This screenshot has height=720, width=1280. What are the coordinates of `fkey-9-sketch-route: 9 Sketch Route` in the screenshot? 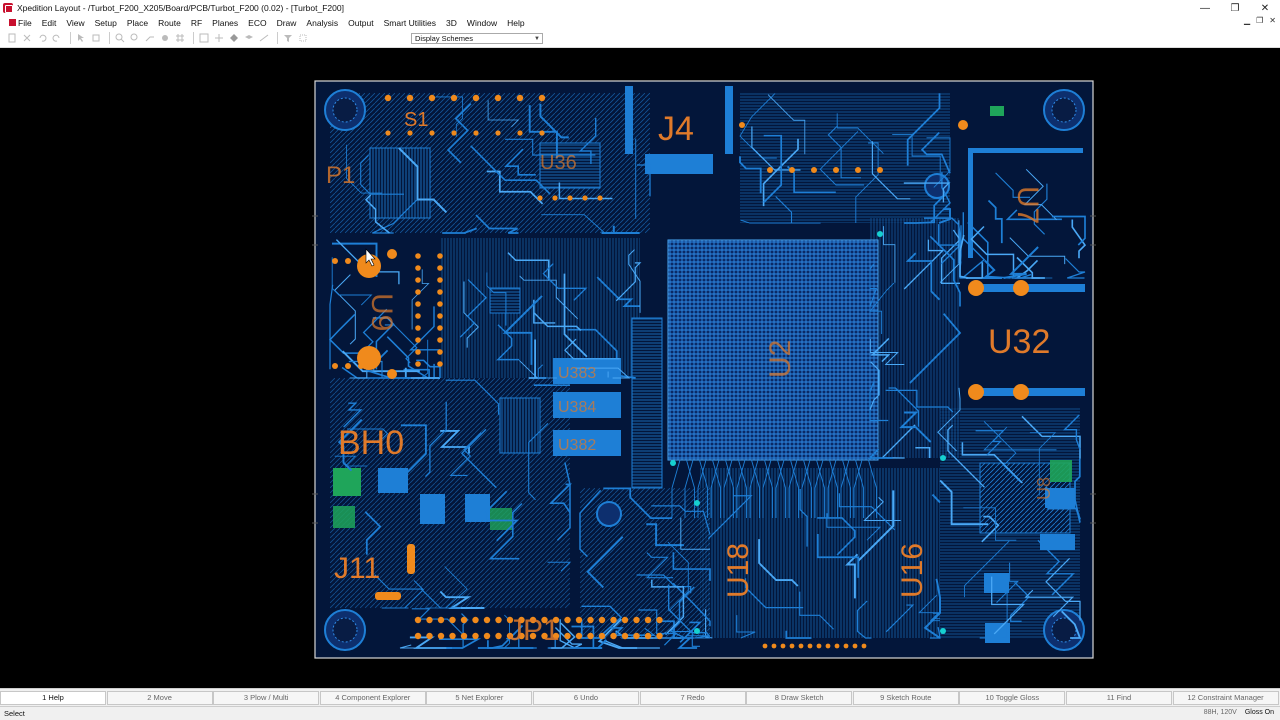 It's located at (905, 697).